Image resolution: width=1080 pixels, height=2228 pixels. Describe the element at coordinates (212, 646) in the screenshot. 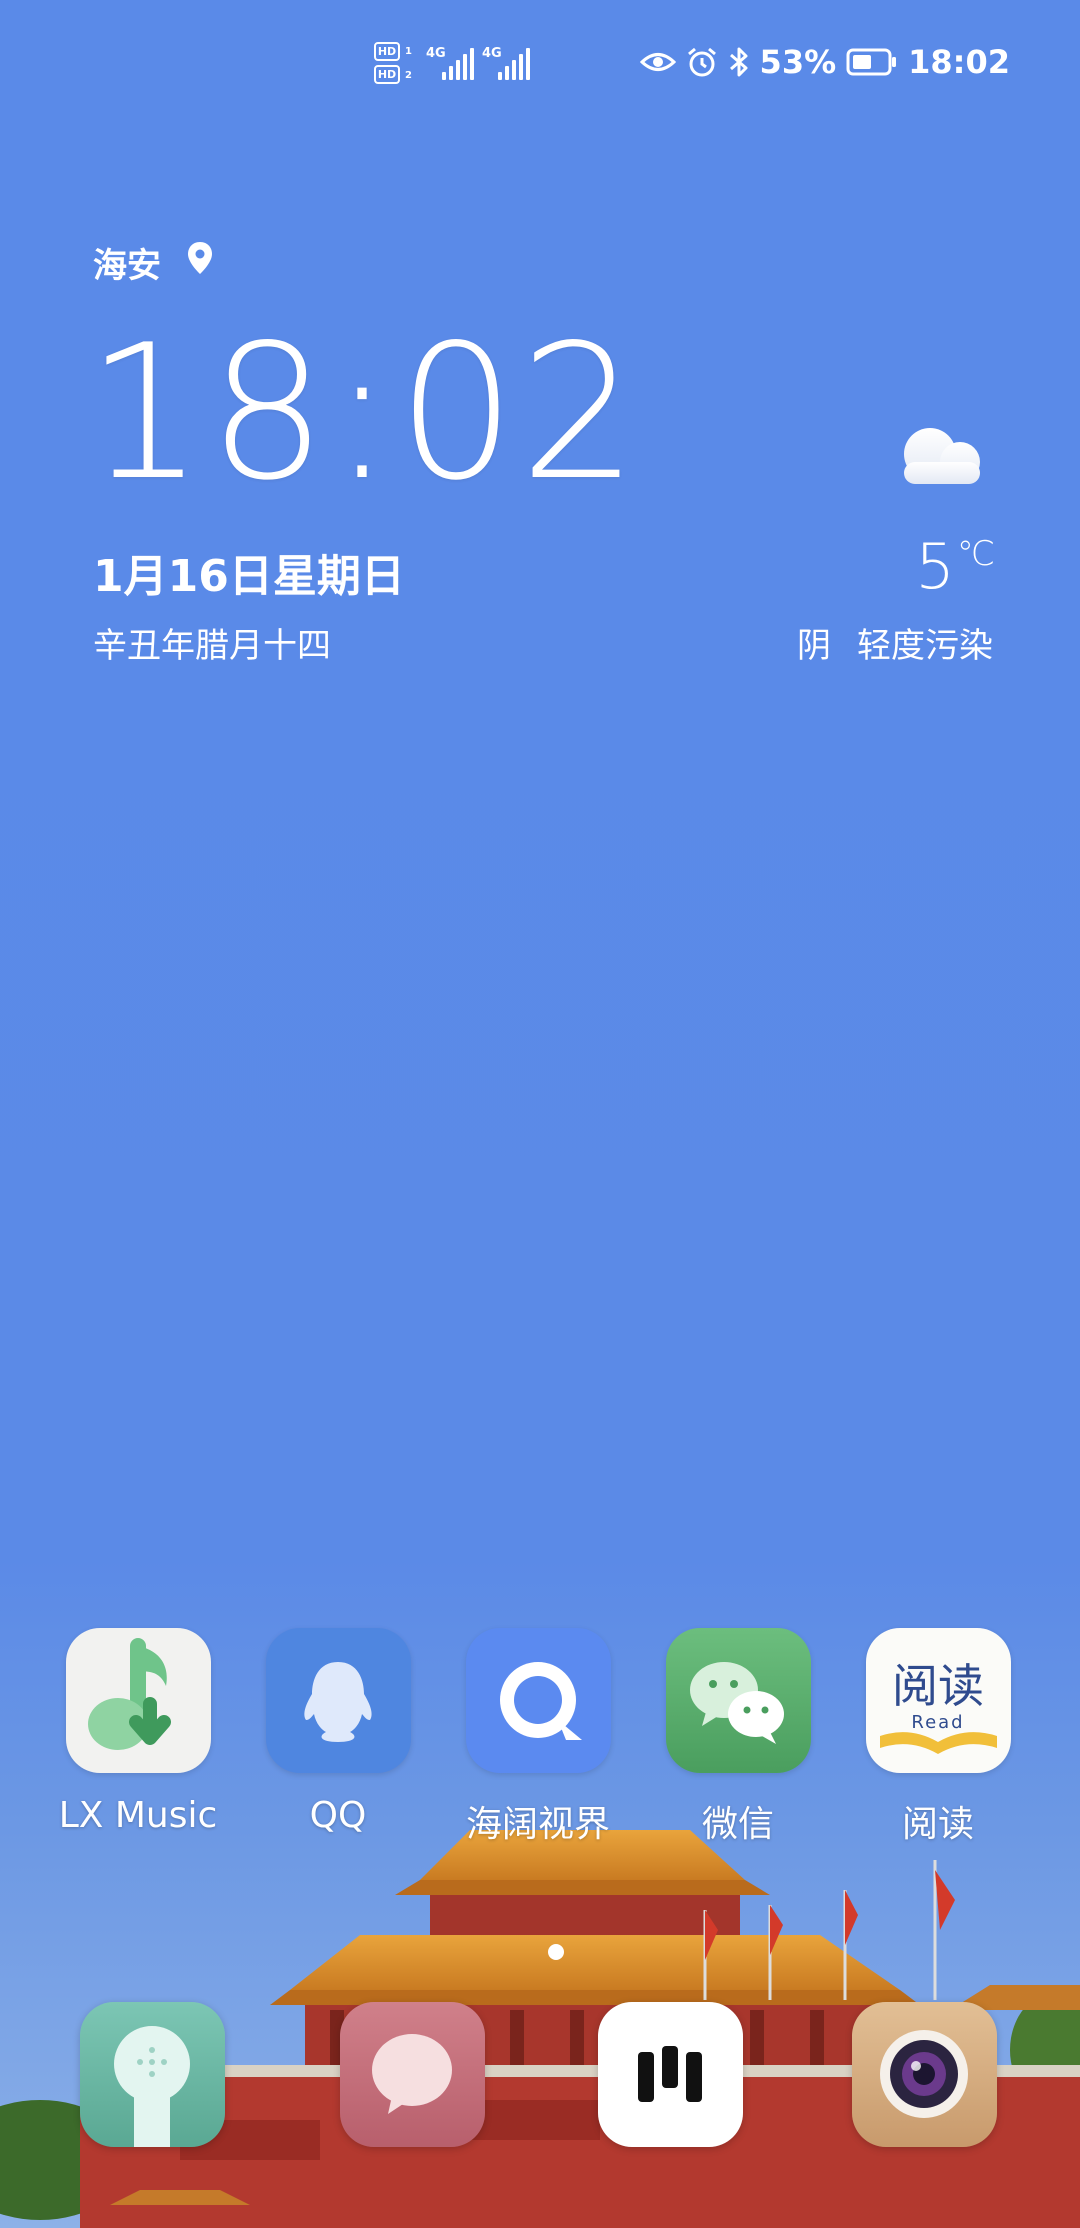

I see `lunar-date: 辛丑年腊月十四` at that location.